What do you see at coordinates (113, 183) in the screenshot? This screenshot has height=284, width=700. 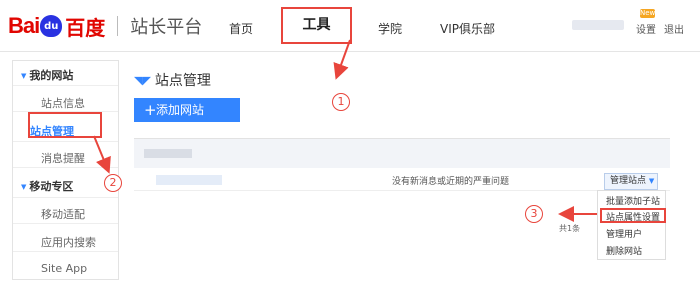 I see `annotation-step-2: 2` at bounding box center [113, 183].